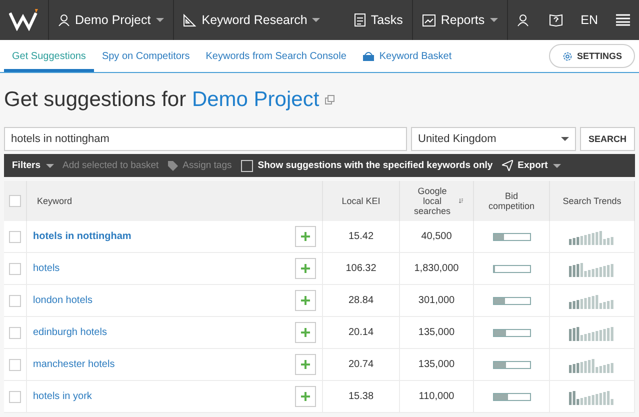 The width and height of the screenshot is (639, 417). Describe the element at coordinates (369, 56) in the screenshot. I see `basket-icon` at that location.